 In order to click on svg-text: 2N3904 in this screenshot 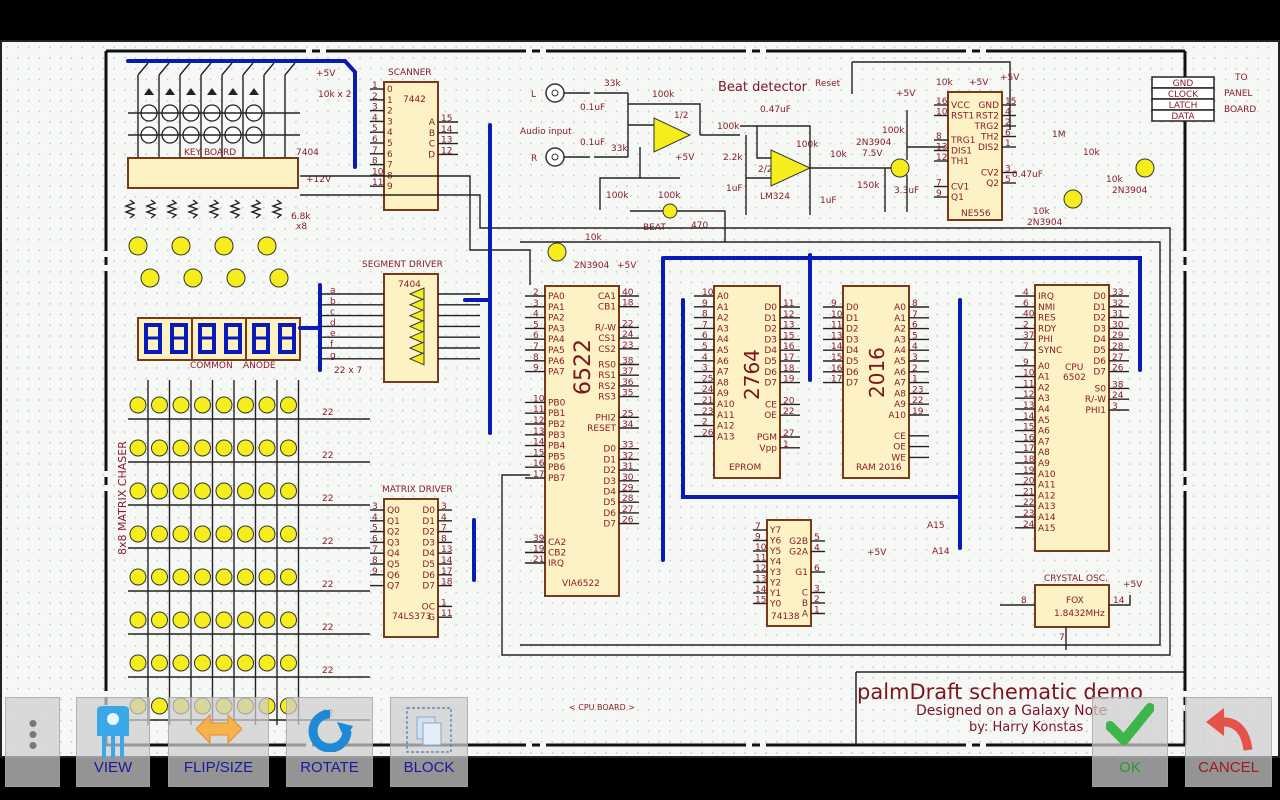, I will do `click(1045, 223)`.